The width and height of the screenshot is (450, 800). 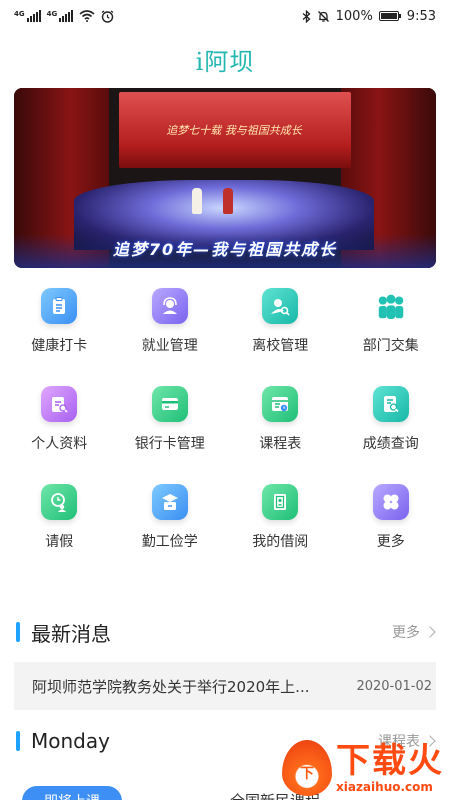 I want to click on battery-percent: 100%, so click(x=354, y=16).